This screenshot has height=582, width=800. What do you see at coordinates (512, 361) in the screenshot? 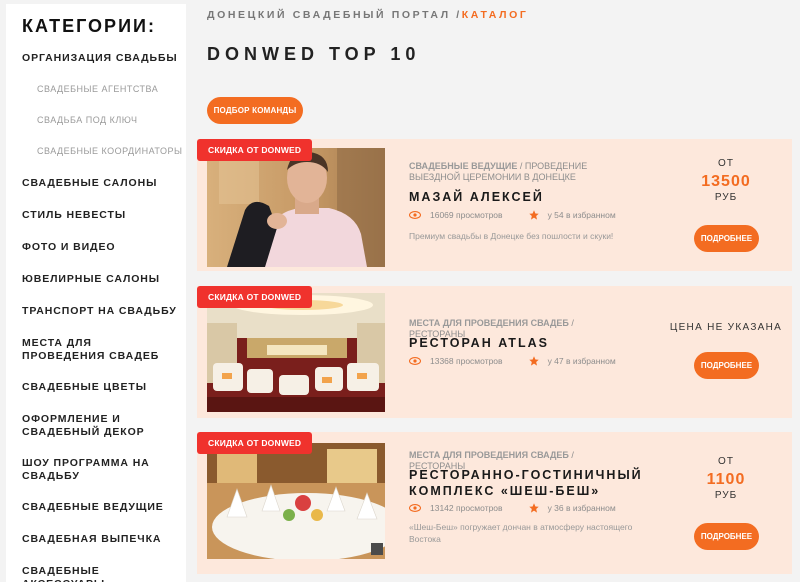
I see `listing-stats: 13368 просмотров у 47 в избранном` at bounding box center [512, 361].